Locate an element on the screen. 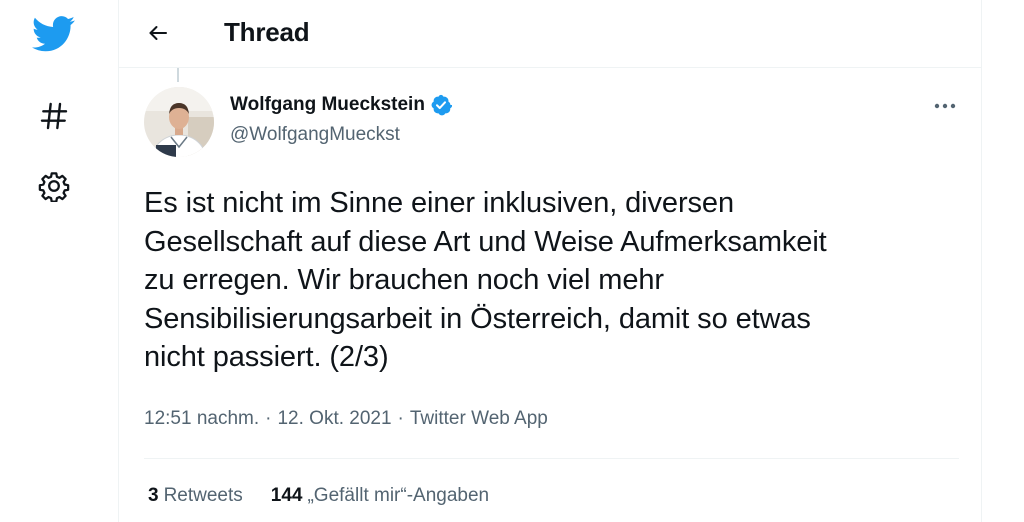 The height and width of the screenshot is (522, 1024). likes-label: „Gefällt mir“-Angaben is located at coordinates (398, 495).